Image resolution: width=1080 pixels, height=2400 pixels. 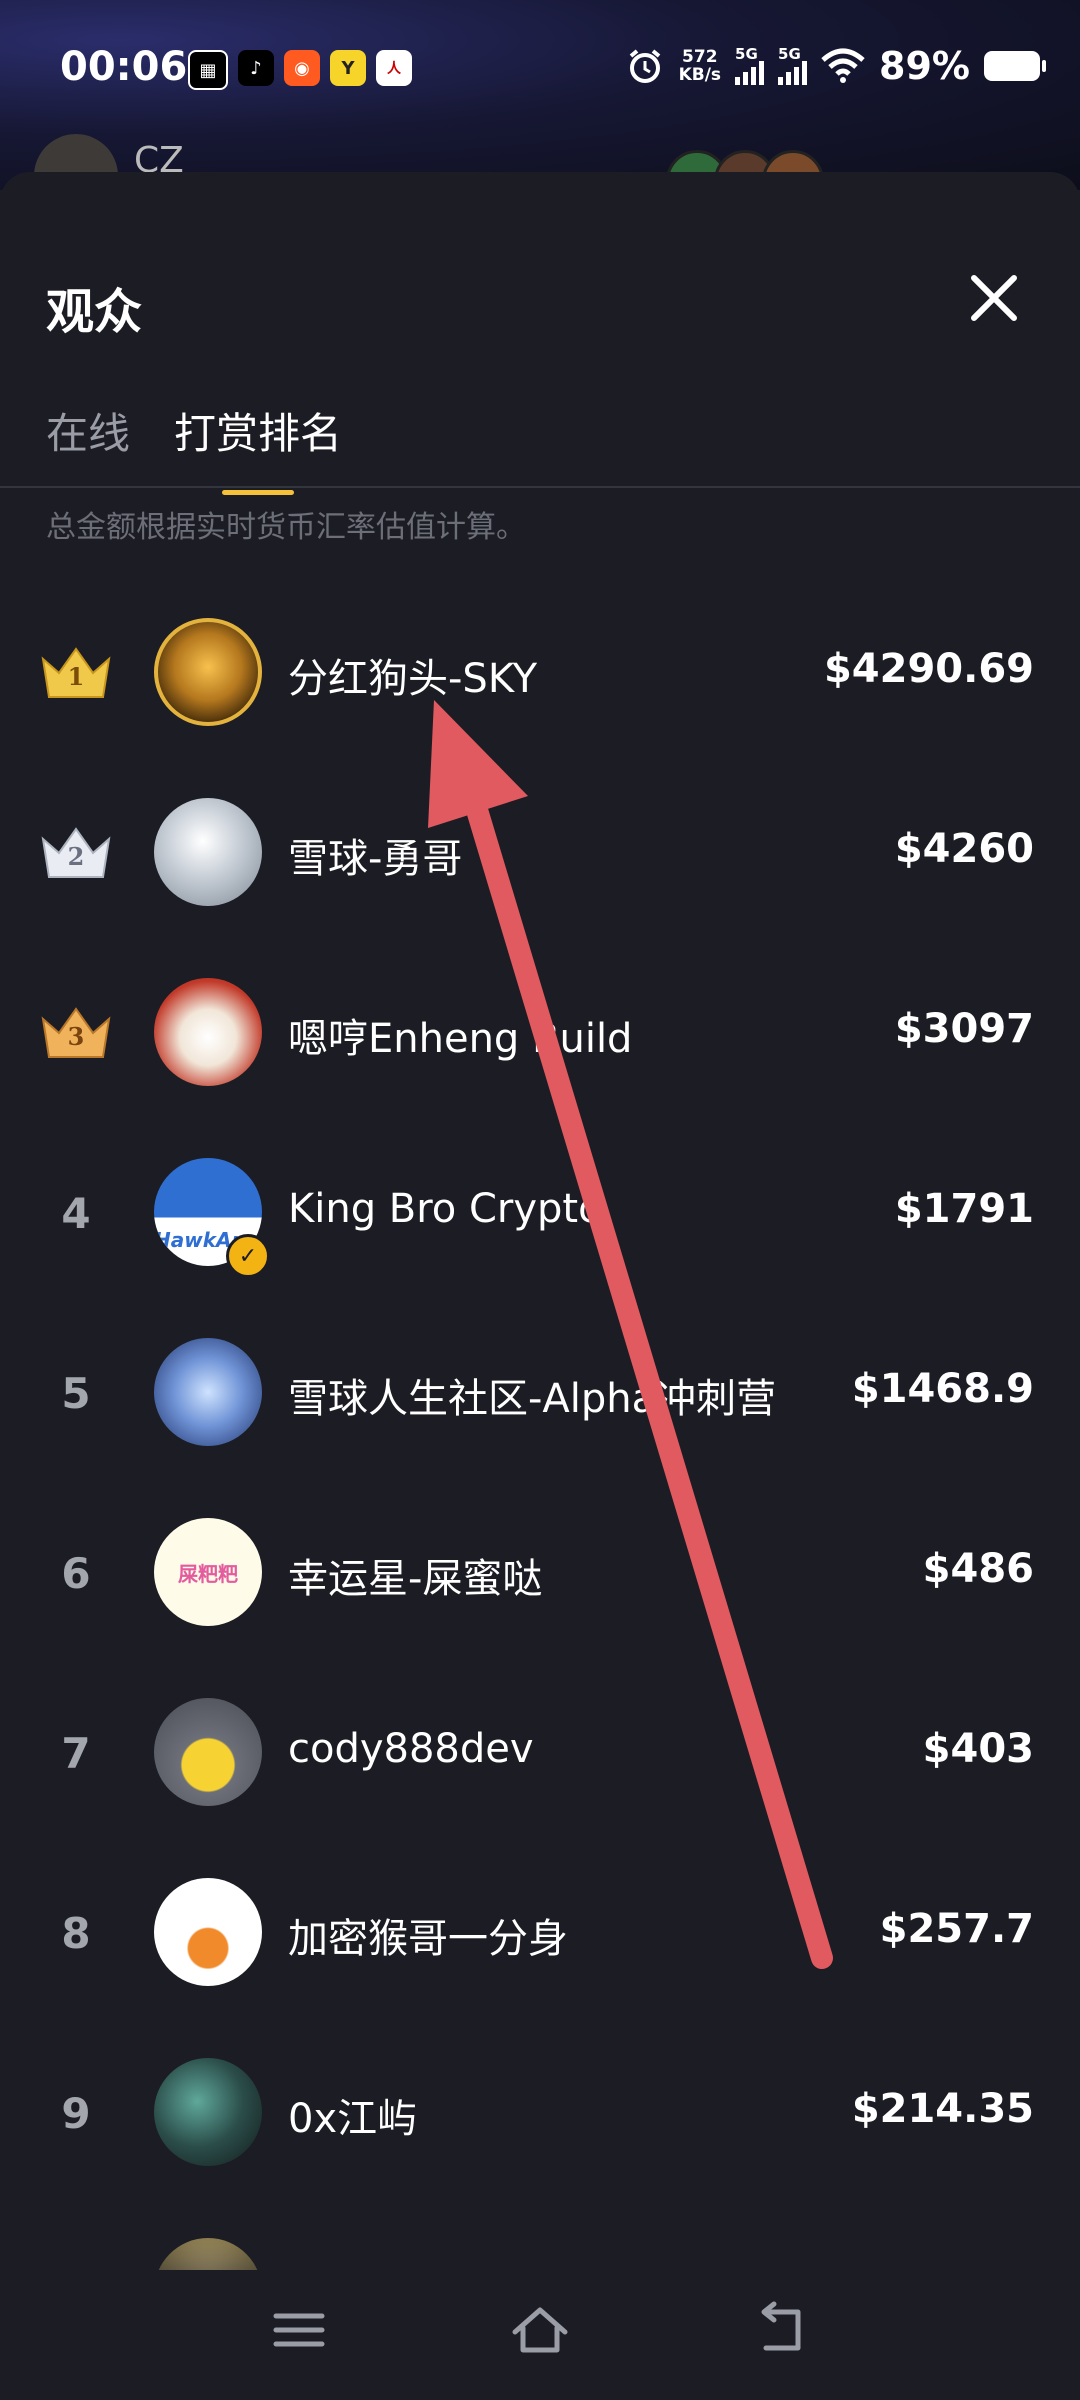 I want to click on leaderboard-row: 8 加密猴哥一分身 $257.7, so click(x=540, y=1934).